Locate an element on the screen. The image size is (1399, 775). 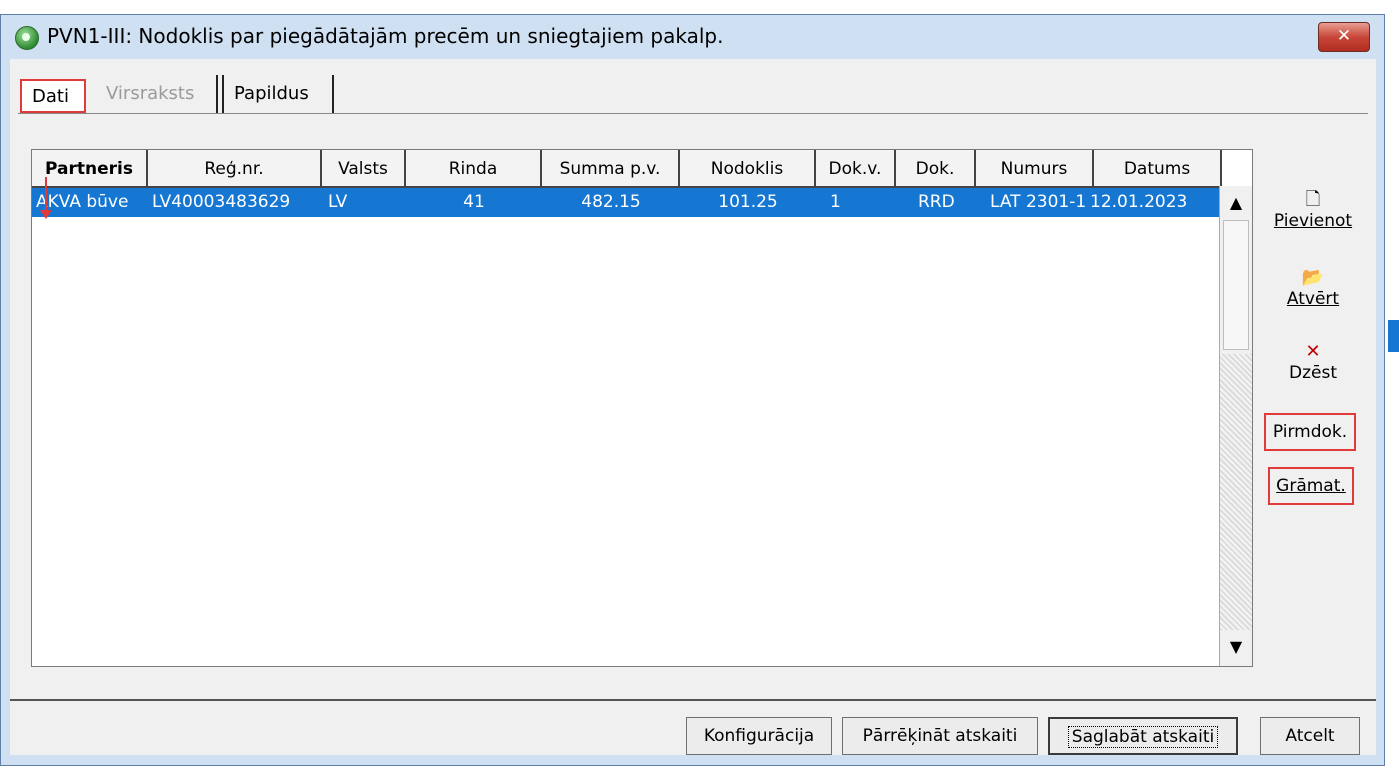
cell-summa: 482.15 is located at coordinates (611, 202).